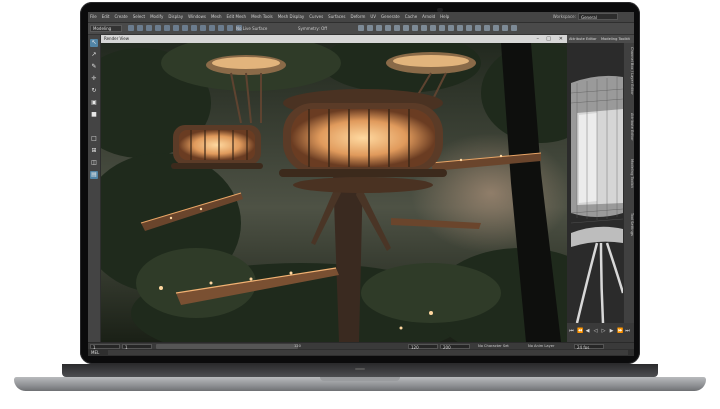 The image size is (720, 409). Describe the element at coordinates (312, 28) in the screenshot. I see `symmetry-label: Symmetry: Off` at that location.